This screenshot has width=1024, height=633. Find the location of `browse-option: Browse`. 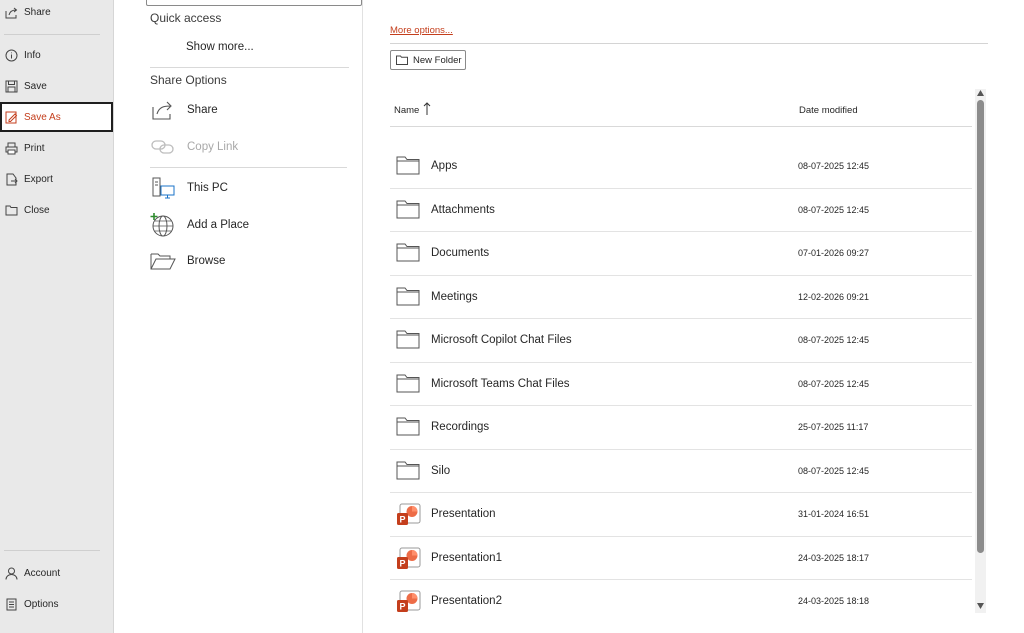

browse-option: Browse is located at coordinates (187, 261).